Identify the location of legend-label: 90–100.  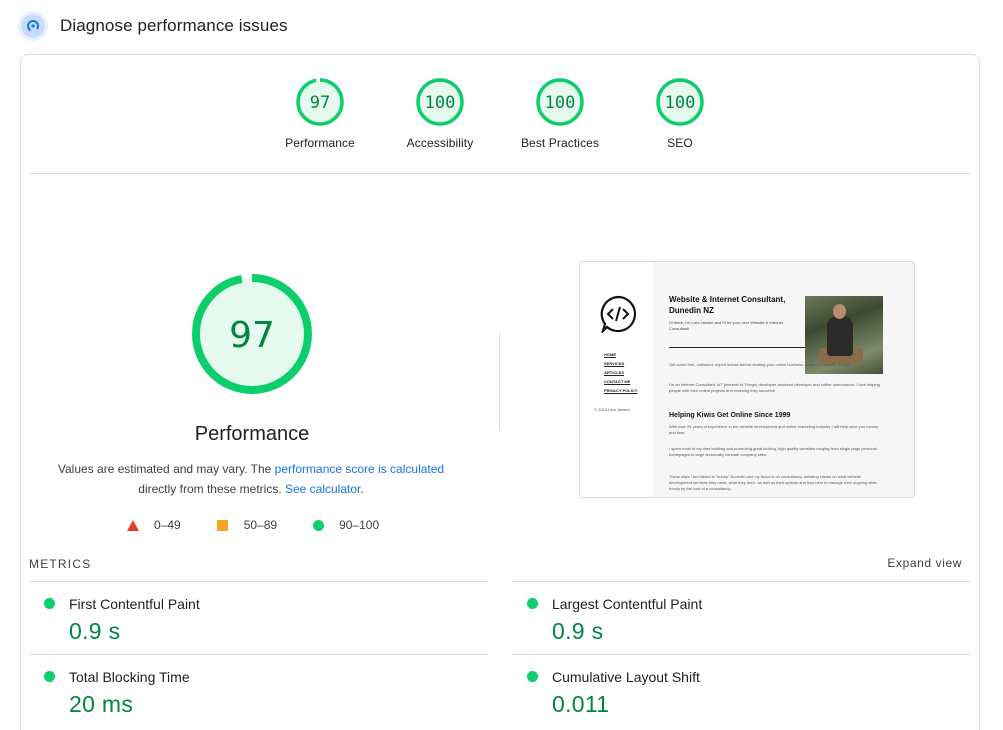
(359, 525).